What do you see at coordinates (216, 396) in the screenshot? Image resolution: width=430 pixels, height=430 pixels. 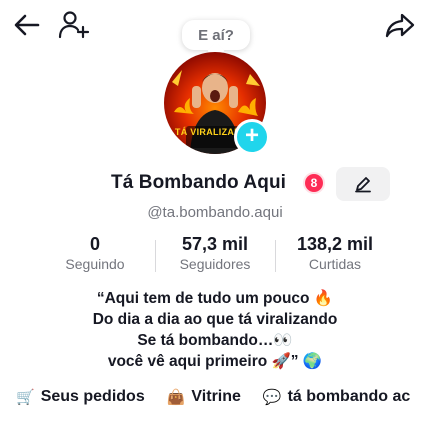 I see `showcase-link-label: Vitrine` at bounding box center [216, 396].